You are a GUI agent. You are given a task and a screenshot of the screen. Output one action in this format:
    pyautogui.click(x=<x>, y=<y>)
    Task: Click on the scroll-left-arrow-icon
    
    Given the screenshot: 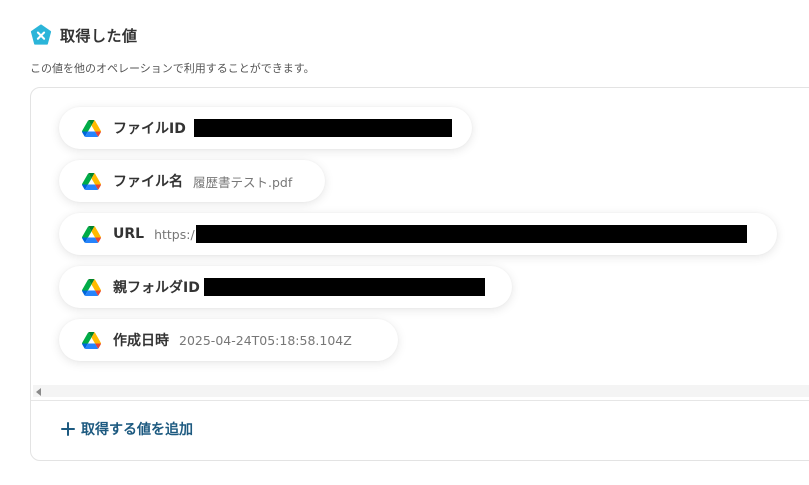 What is the action you would take?
    pyautogui.click(x=38, y=392)
    